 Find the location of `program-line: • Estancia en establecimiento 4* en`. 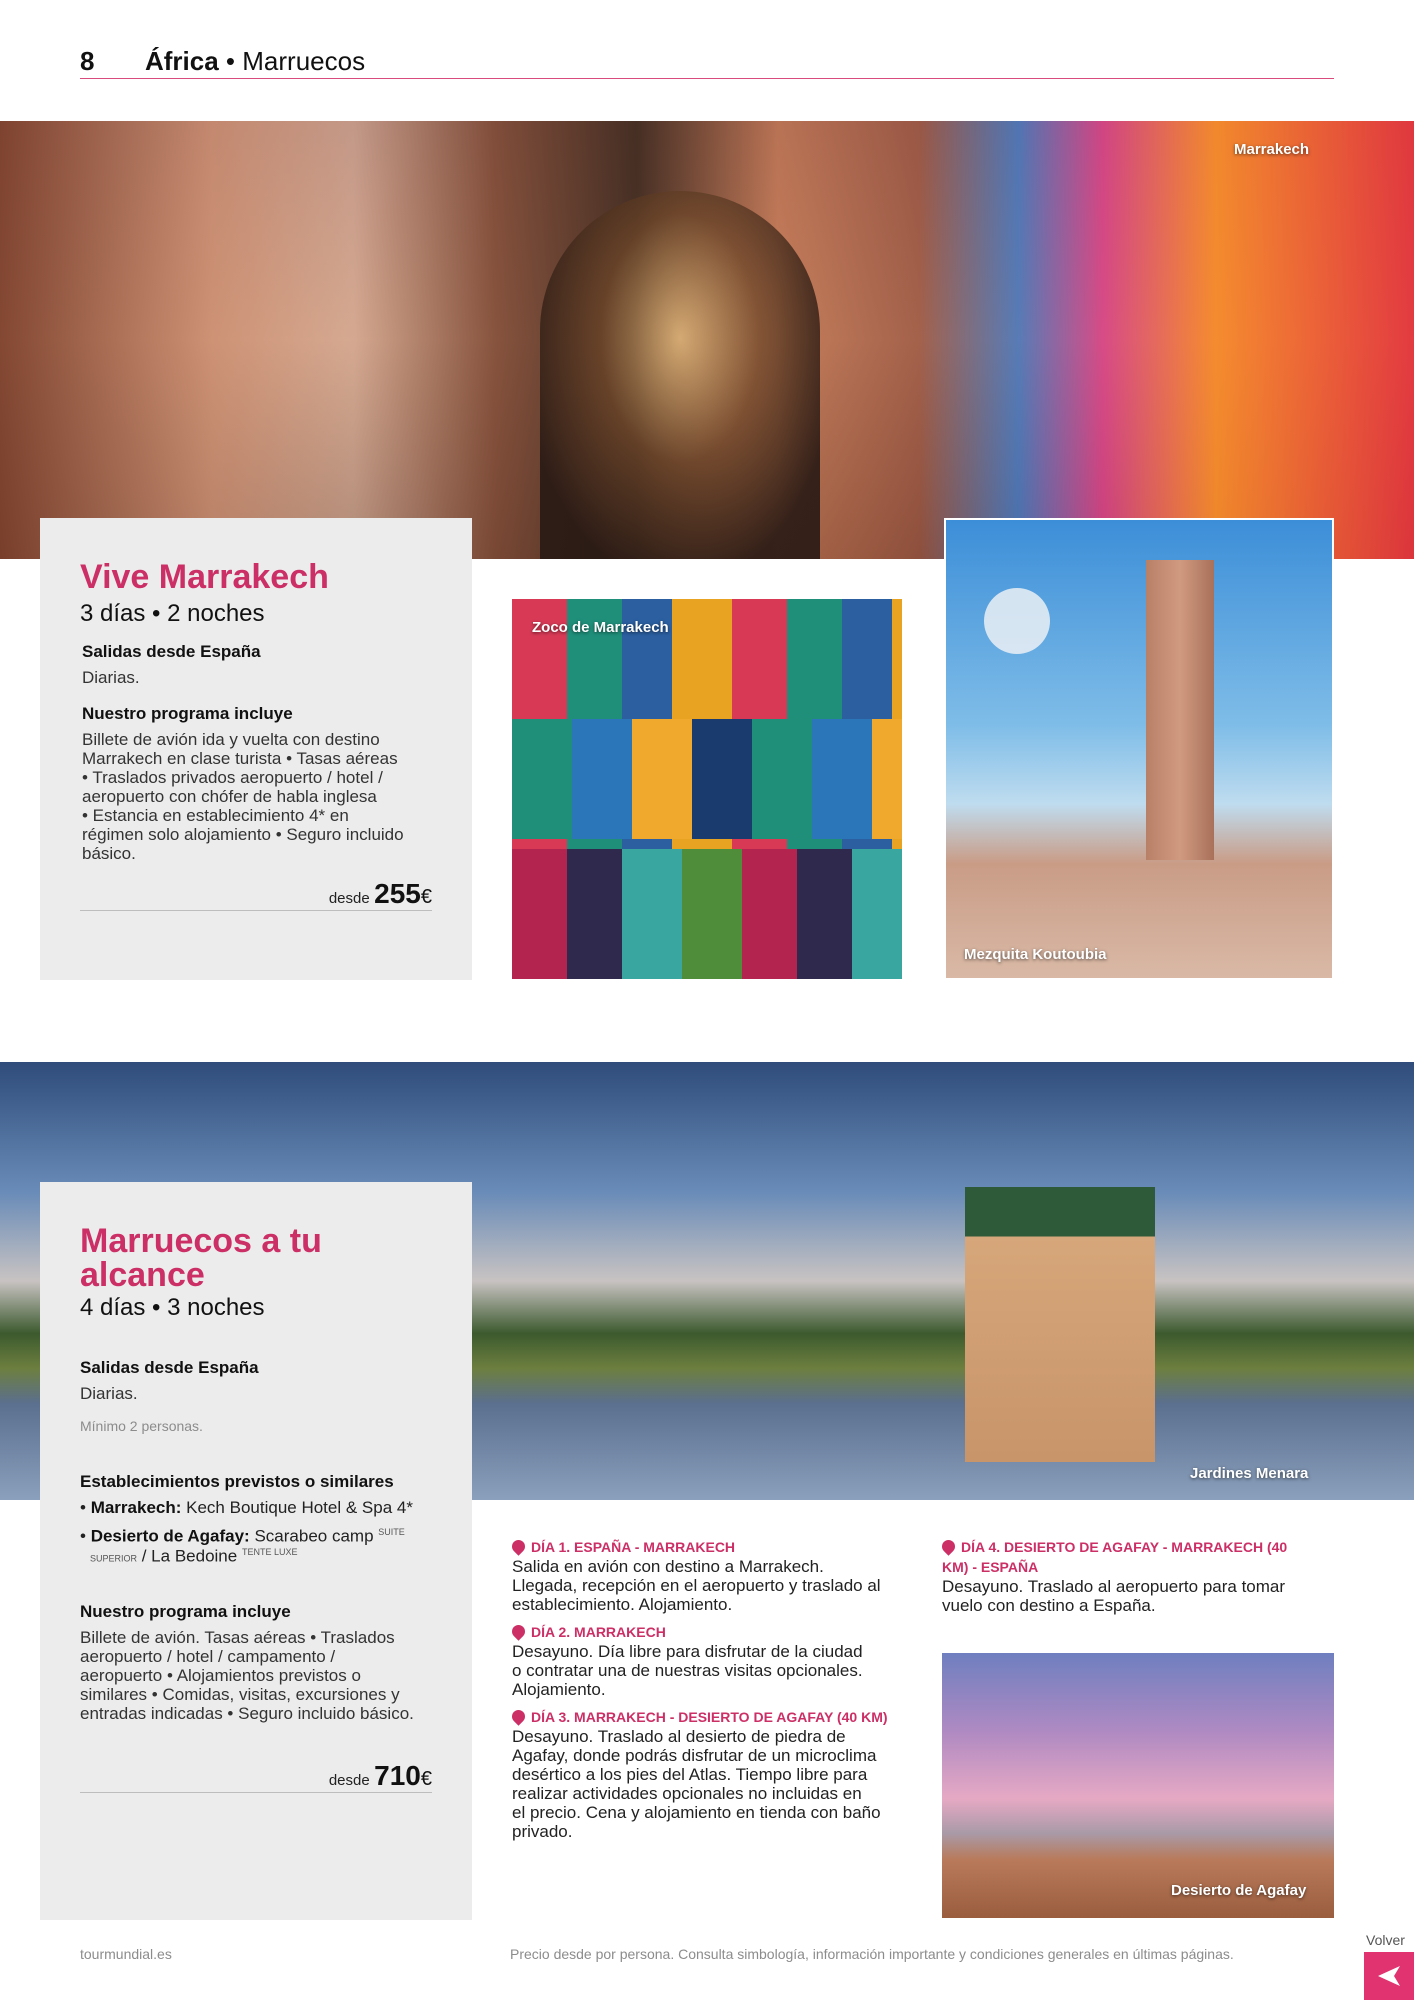

program-line: • Estancia en establecimiento 4* en is located at coordinates (215, 815).